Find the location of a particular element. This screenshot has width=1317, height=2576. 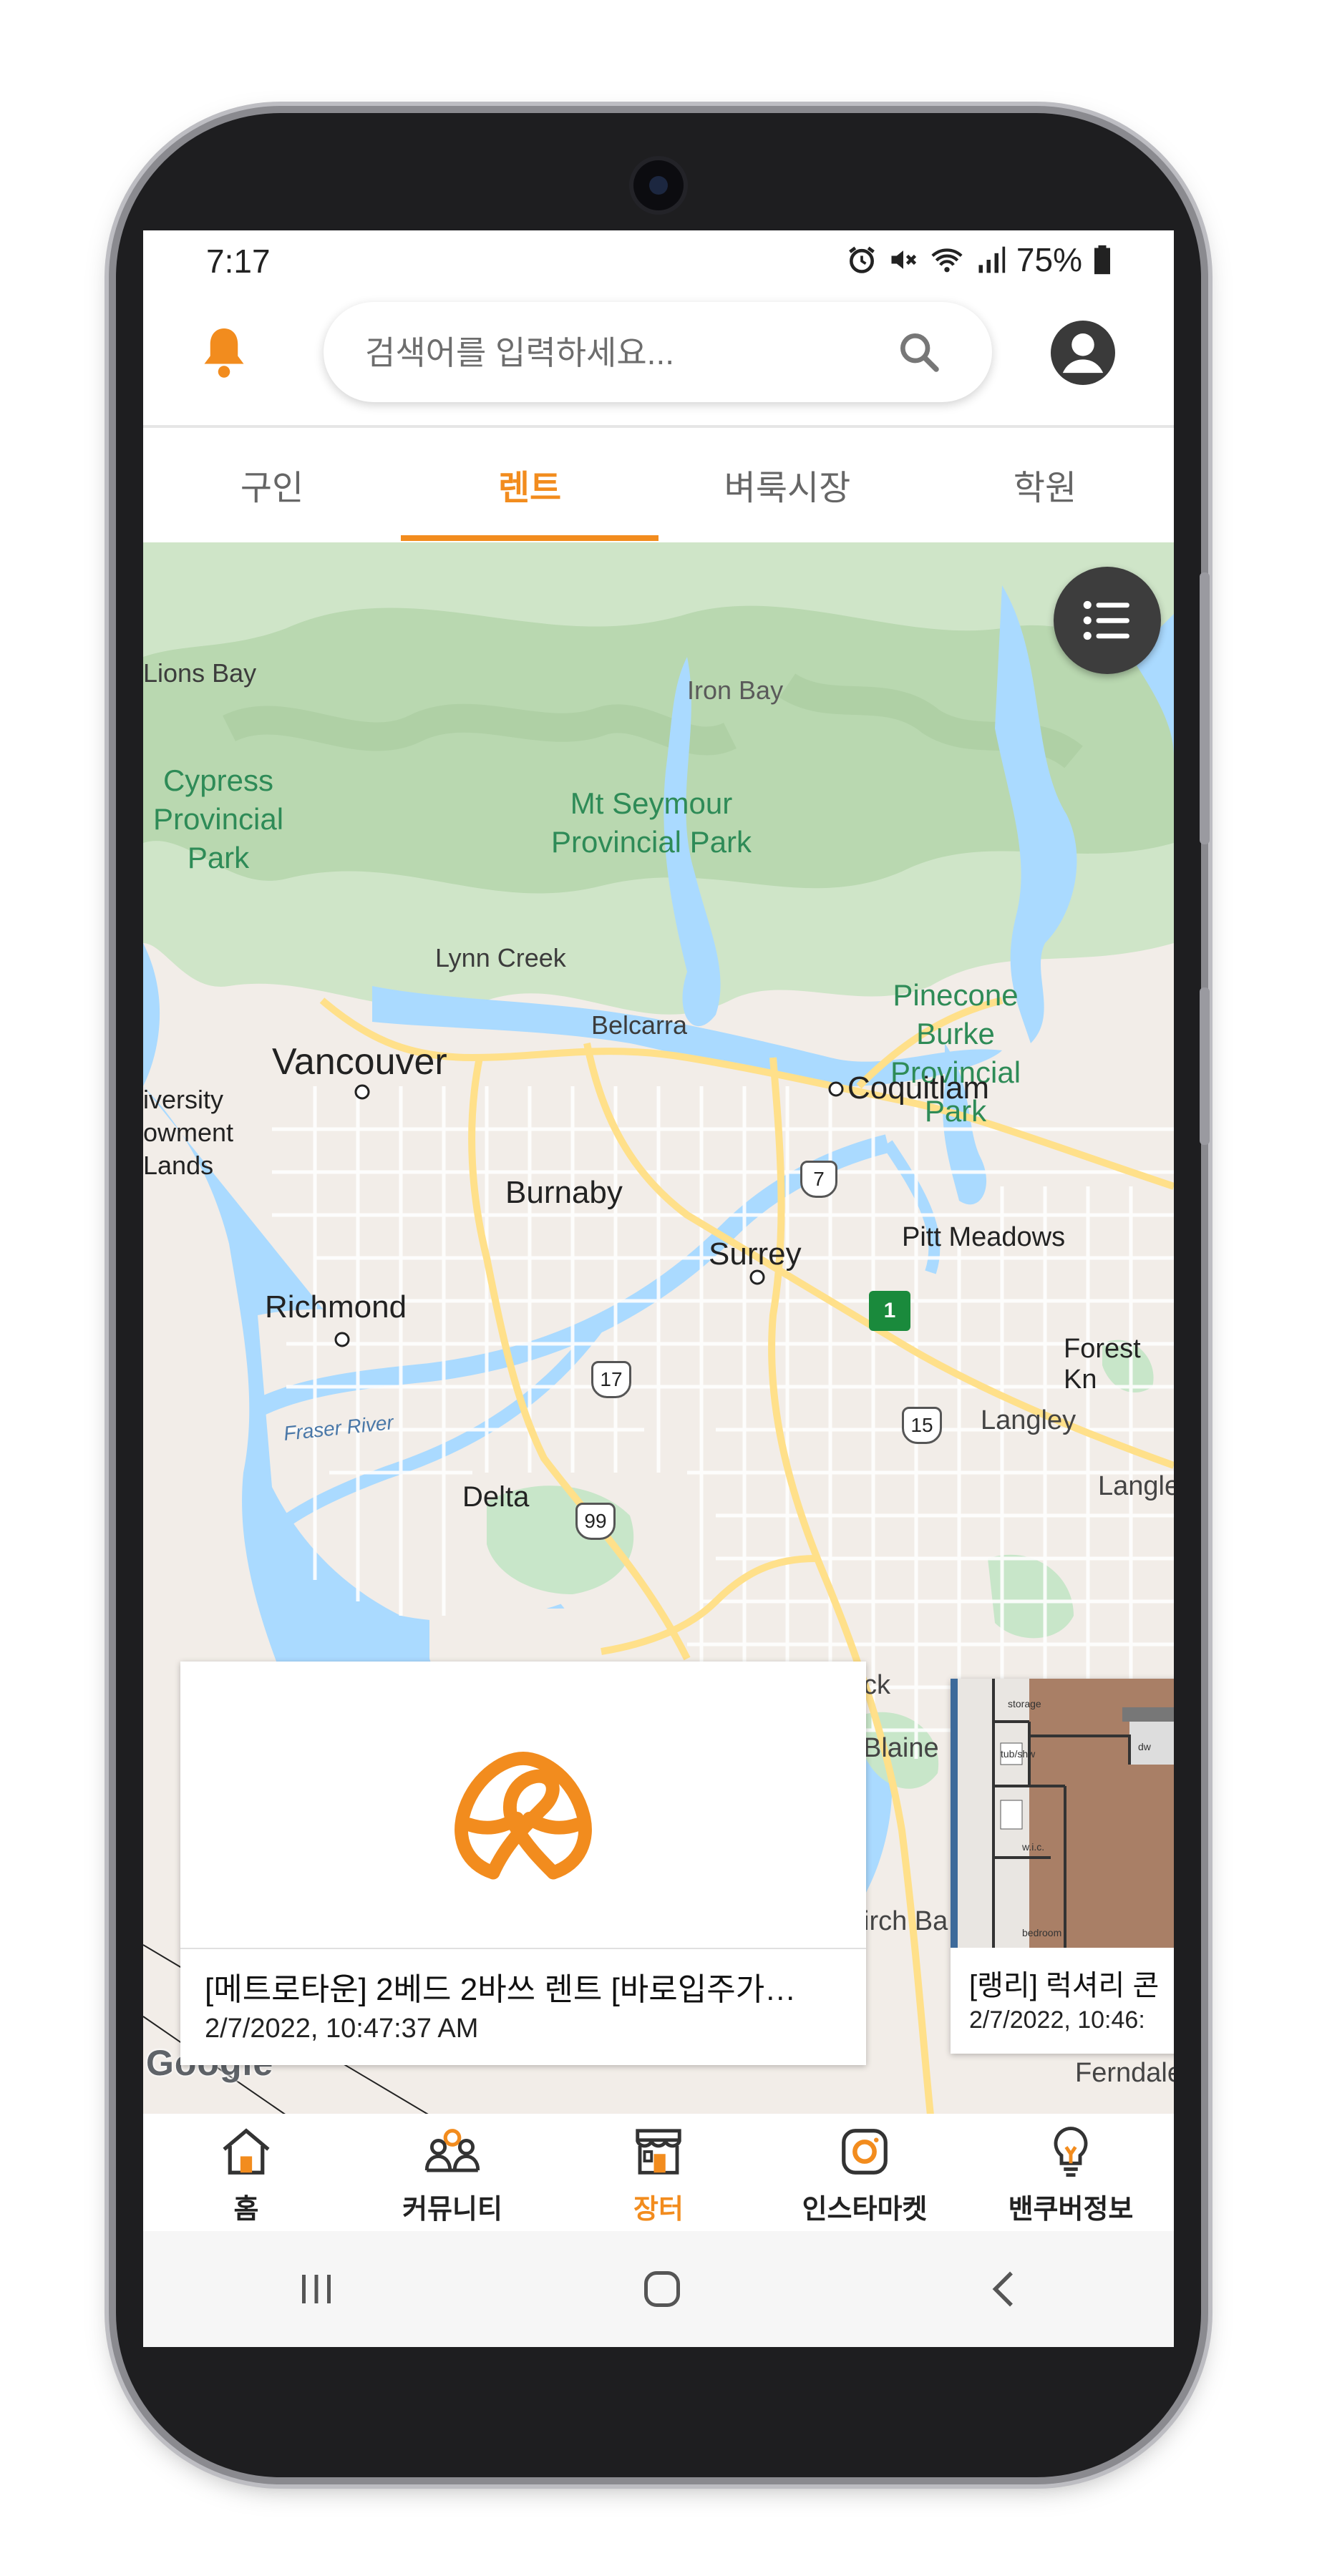

home-button-icon is located at coordinates (662, 2289).